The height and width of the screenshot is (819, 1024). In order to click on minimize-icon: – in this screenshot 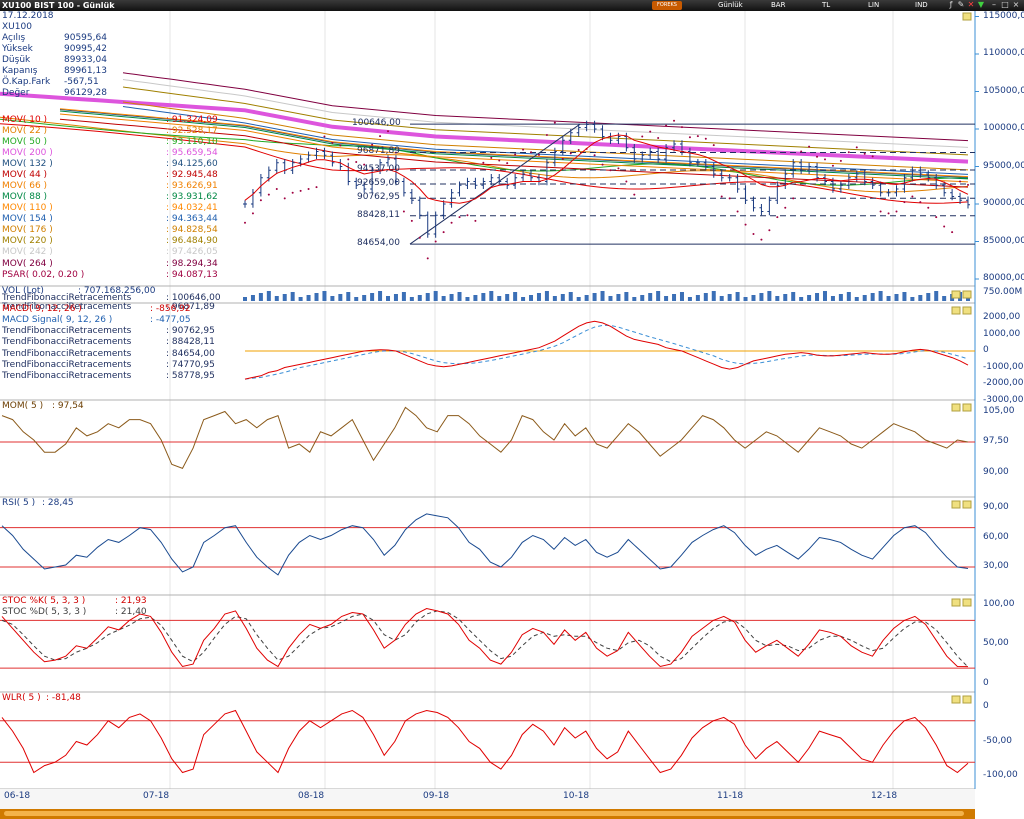, I will do `click(994, 5)`.